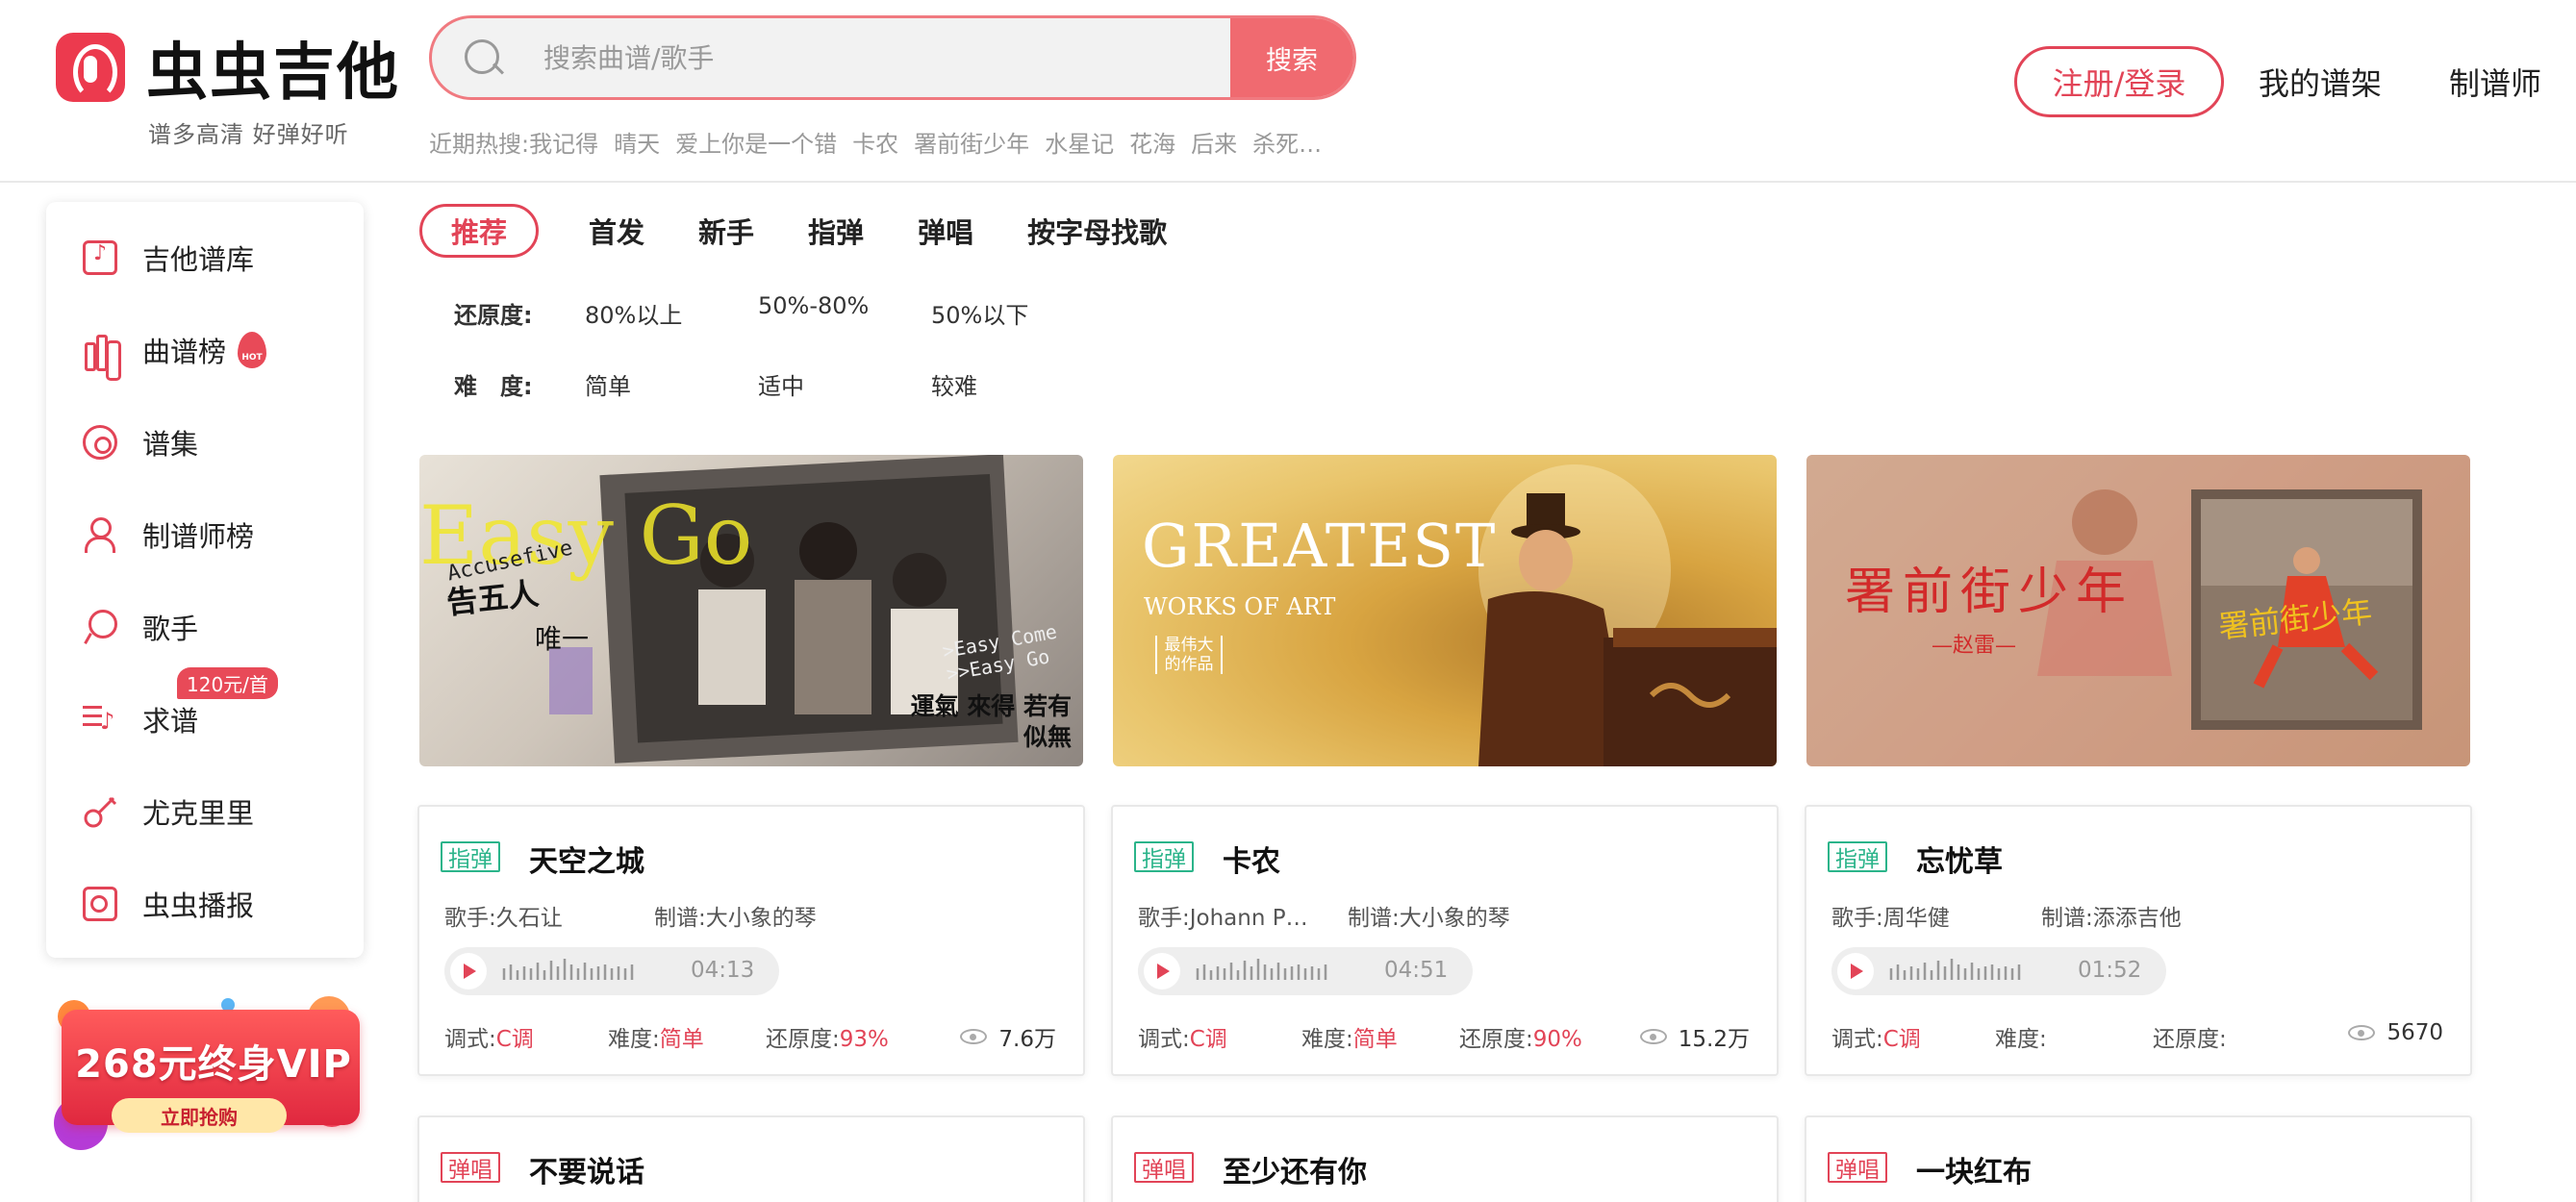 The height and width of the screenshot is (1202, 2576). I want to click on banner-greatest-works: GREATEST WORKS OF ART 最伟大的作品, so click(1445, 610).